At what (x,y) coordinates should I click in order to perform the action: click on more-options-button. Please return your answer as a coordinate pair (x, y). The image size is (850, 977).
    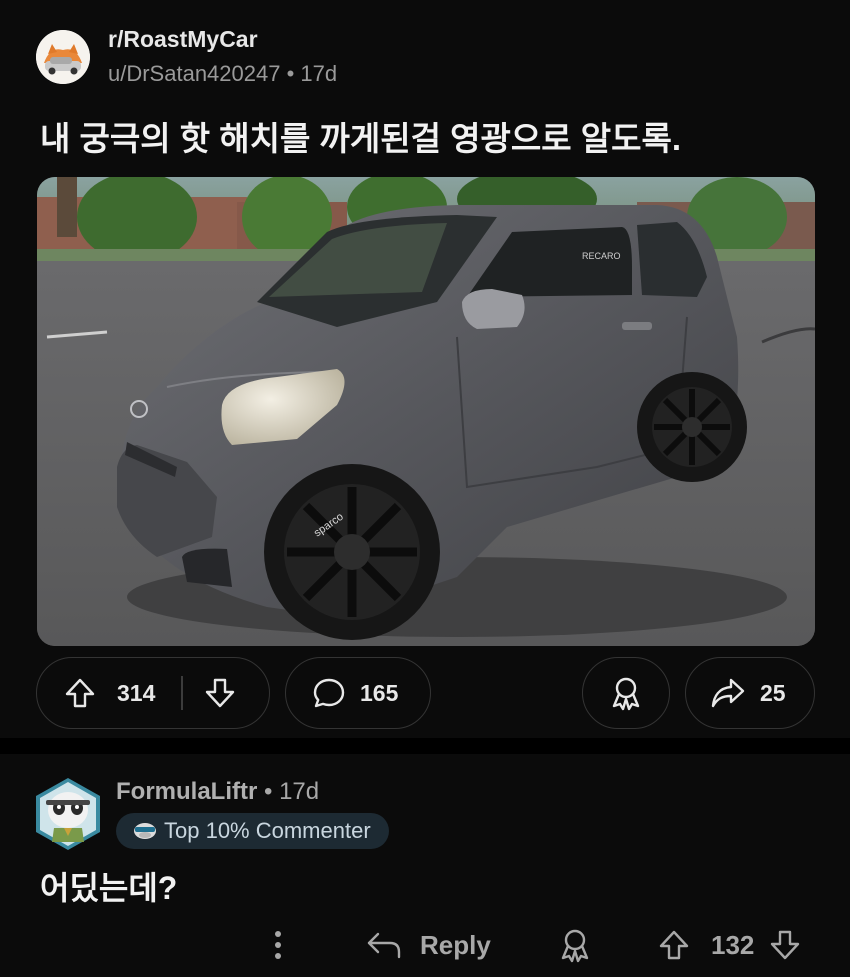
    Looking at the image, I should click on (278, 945).